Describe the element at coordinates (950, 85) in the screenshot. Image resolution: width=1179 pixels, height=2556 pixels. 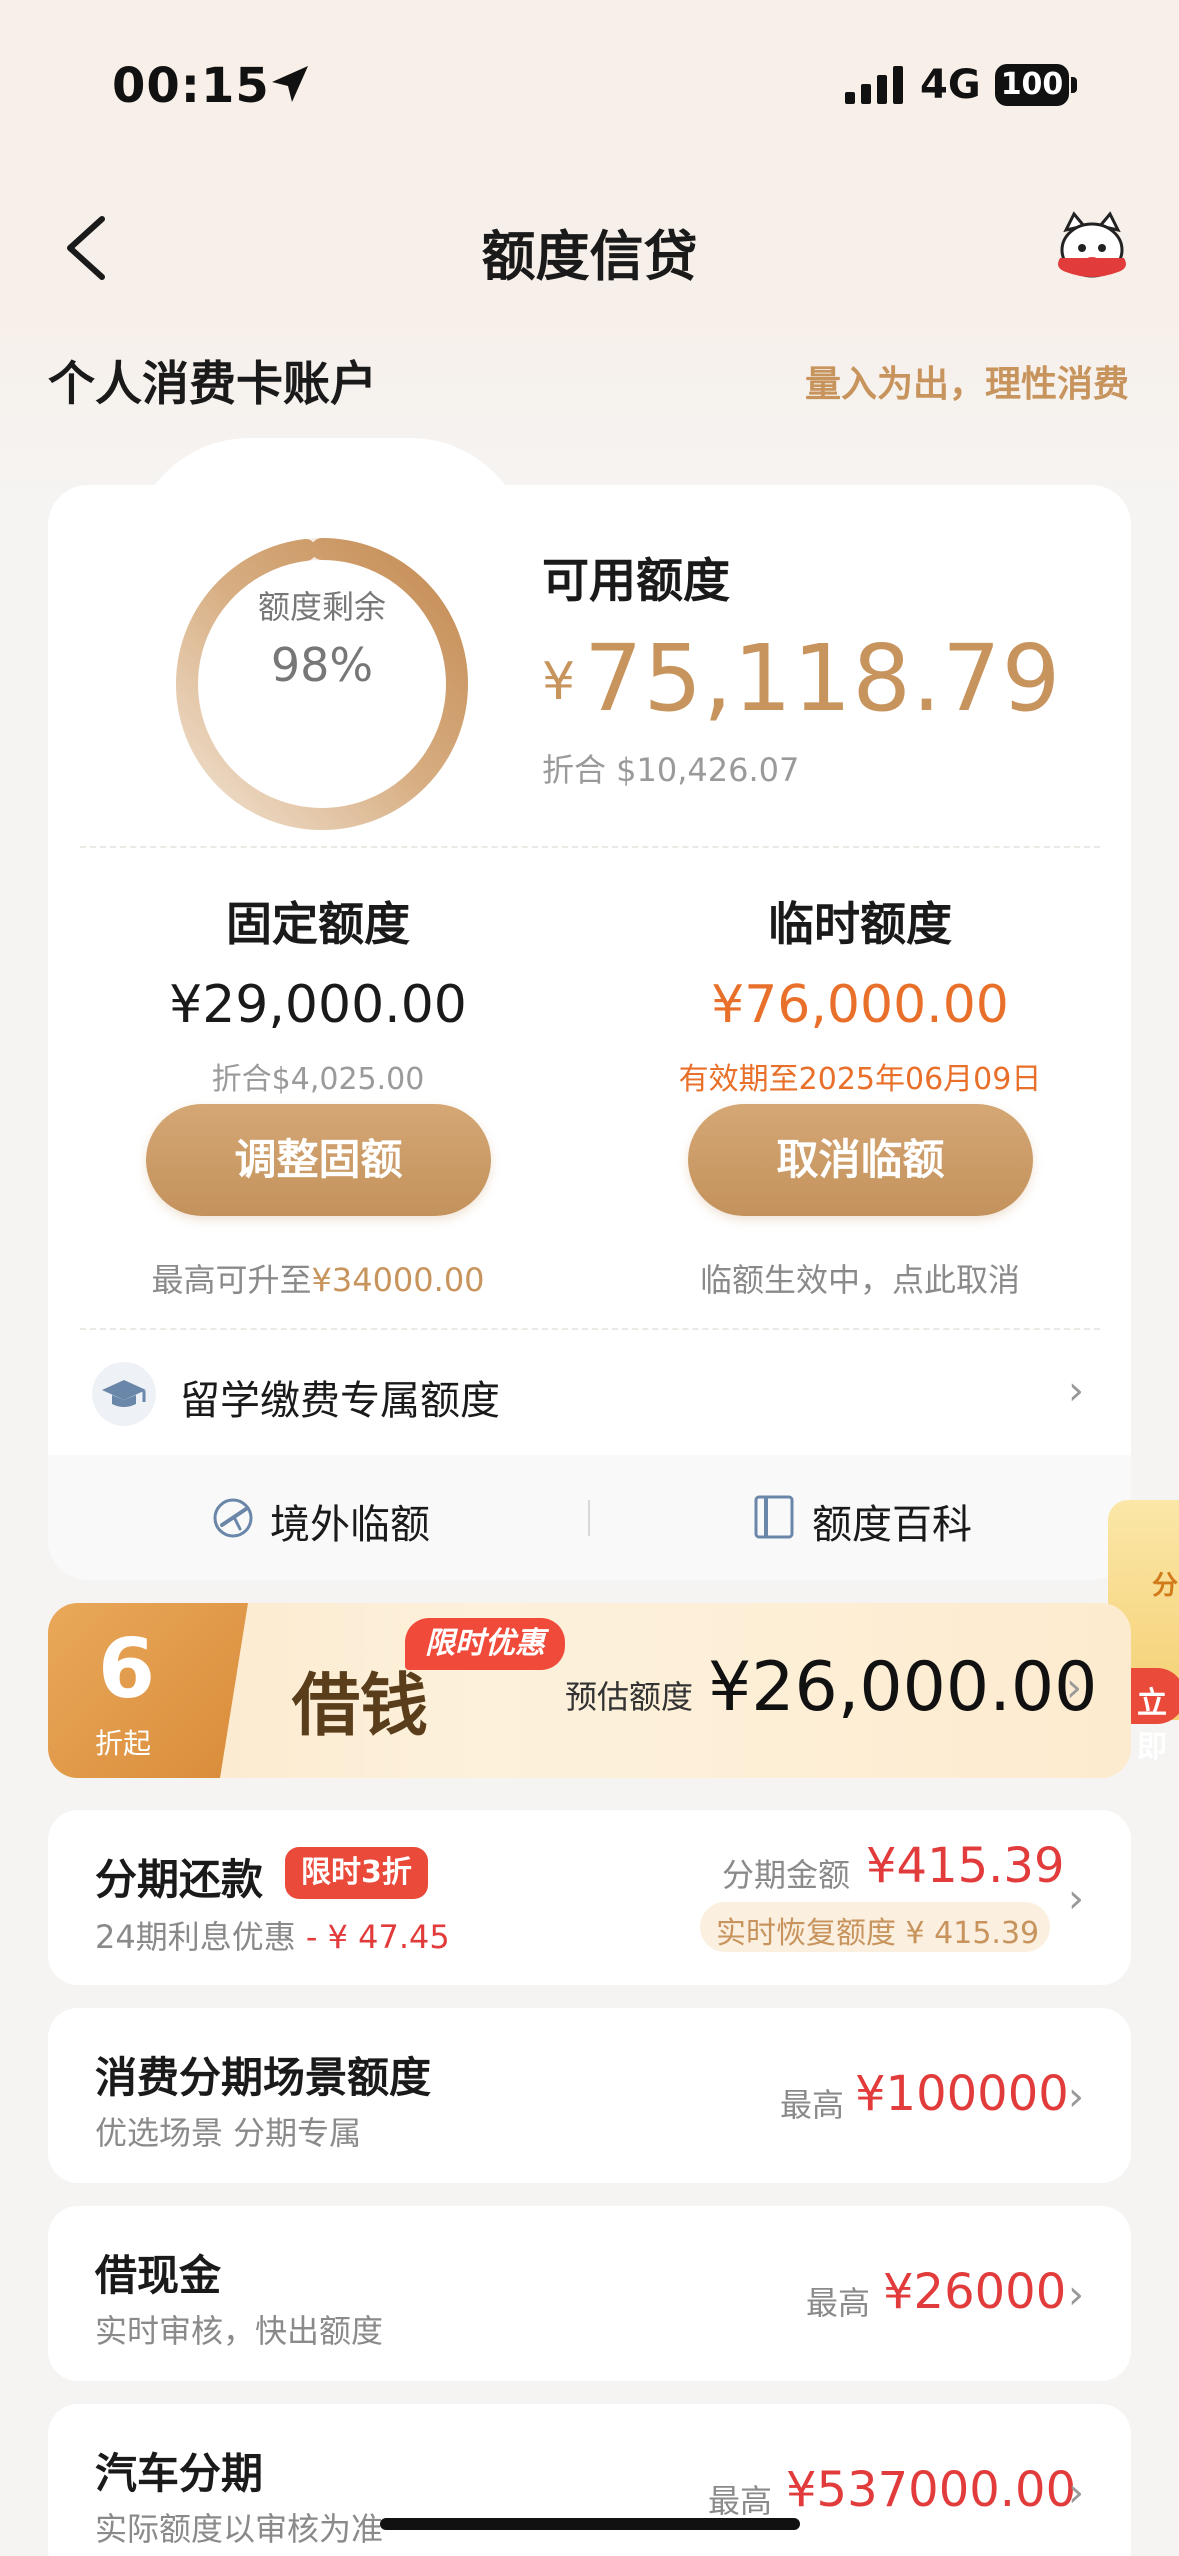
I see `network-type: 4G` at that location.